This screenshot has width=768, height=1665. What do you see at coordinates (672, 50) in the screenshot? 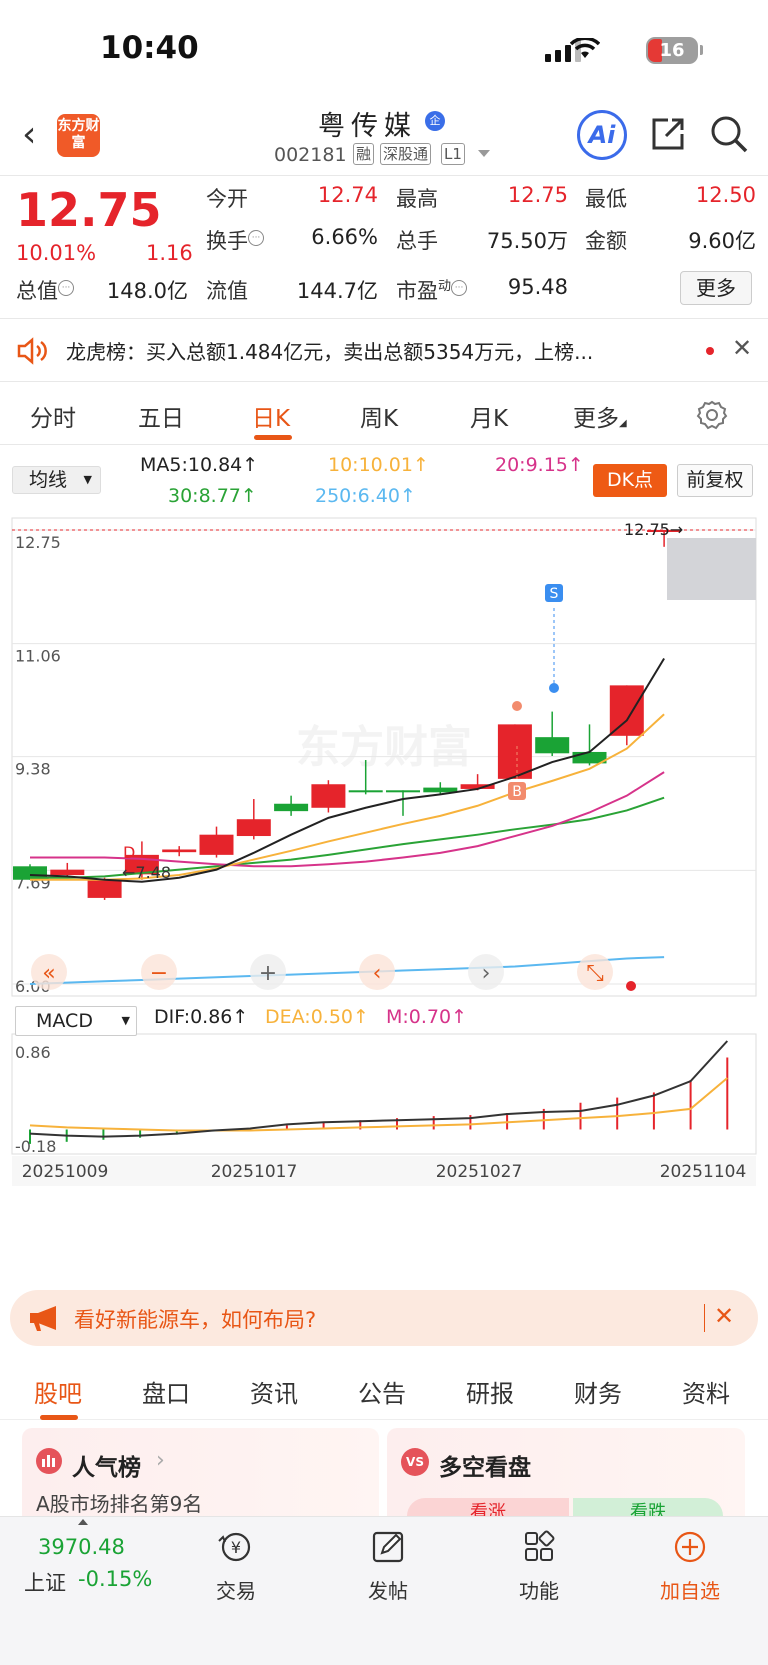
I see `battery-level: 16` at bounding box center [672, 50].